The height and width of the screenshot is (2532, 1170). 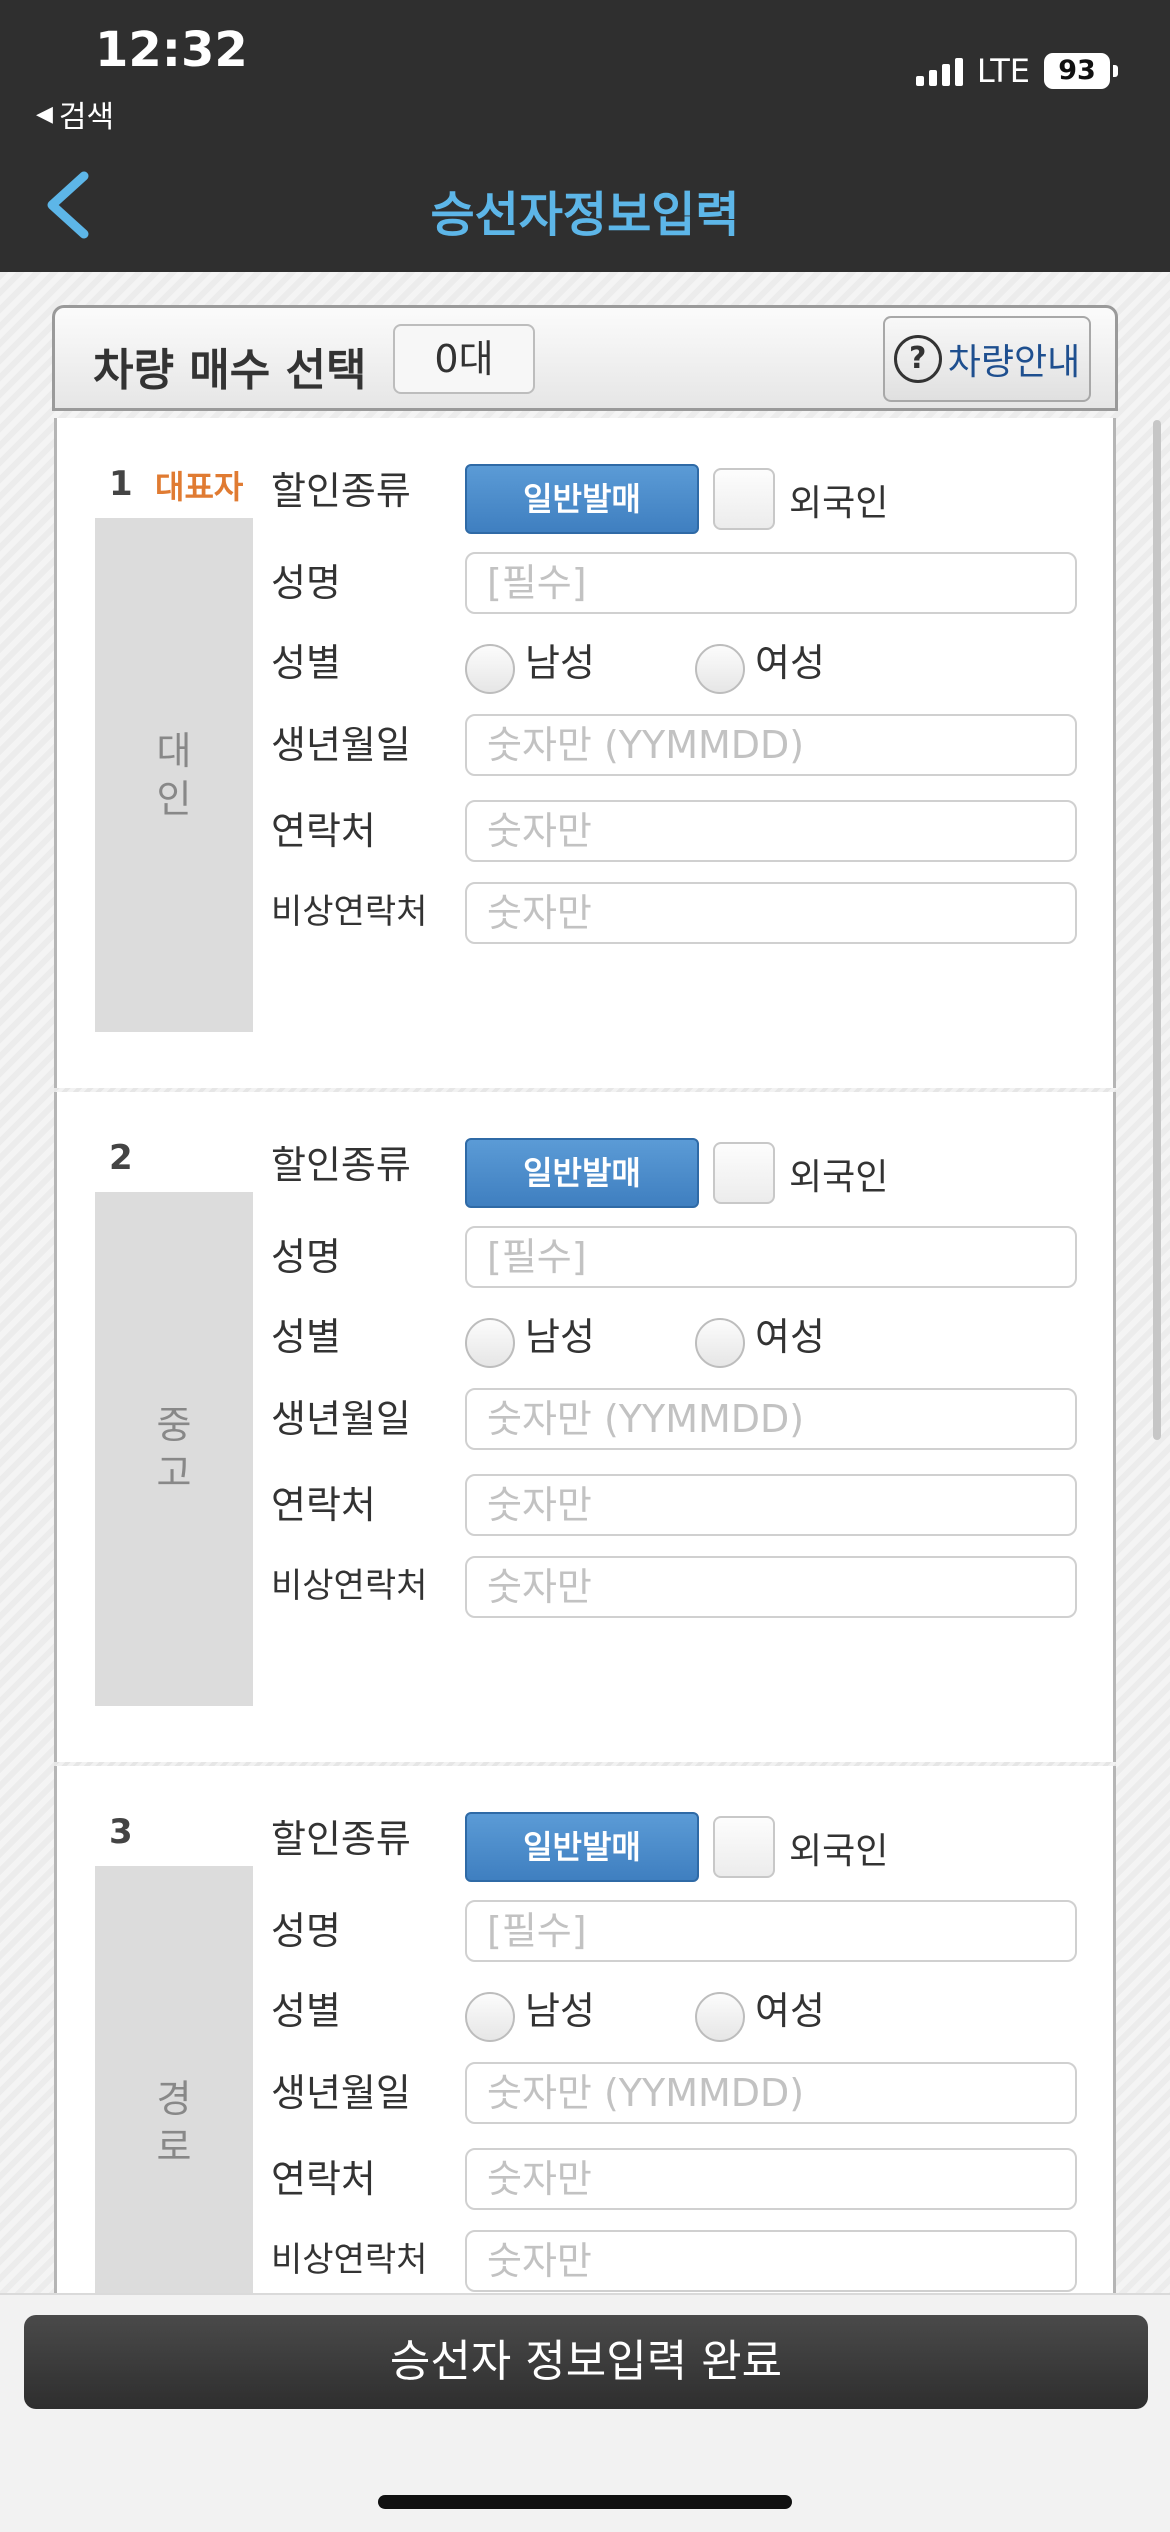 What do you see at coordinates (171, 50) in the screenshot?
I see `status-time: 12:32` at bounding box center [171, 50].